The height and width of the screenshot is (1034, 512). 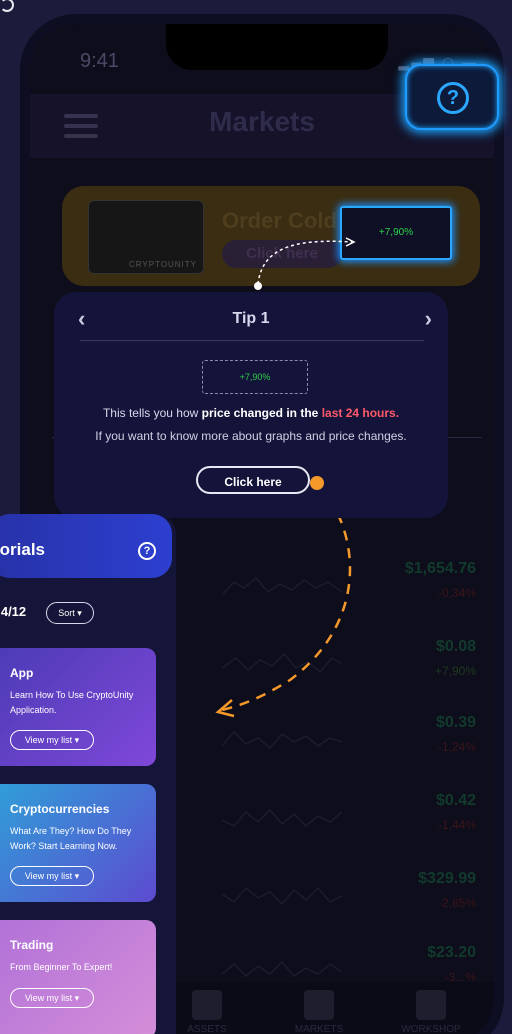 What do you see at coordinates (23, 549) in the screenshot?
I see `tutorials-title: torials` at bounding box center [23, 549].